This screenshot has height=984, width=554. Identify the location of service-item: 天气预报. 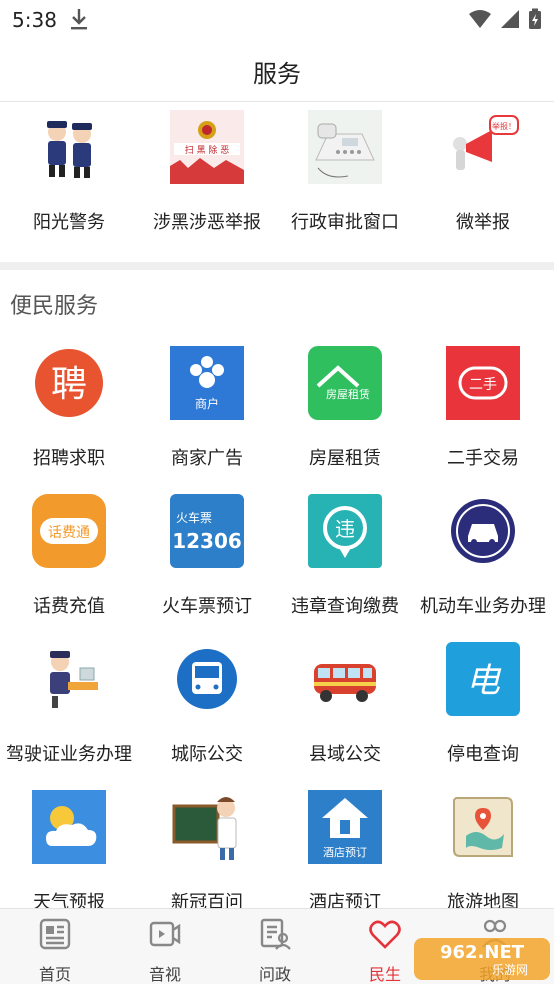
(69, 854).